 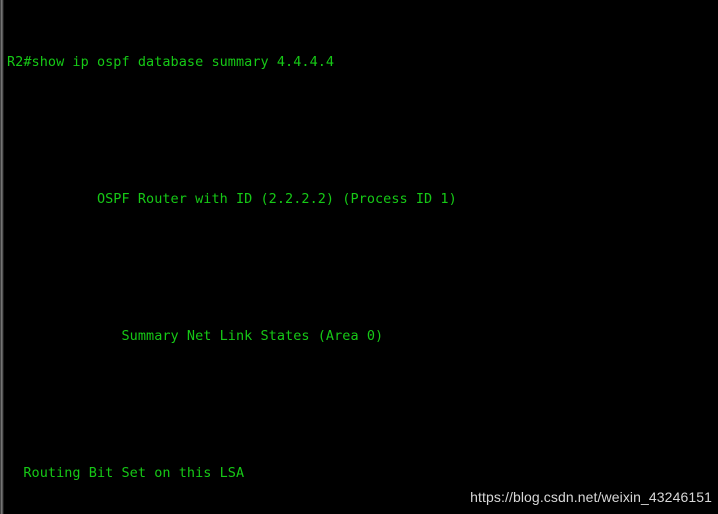 What do you see at coordinates (195, 335) in the screenshot?
I see `area0-section-header: Summary Net Link States (Area 0)` at bounding box center [195, 335].